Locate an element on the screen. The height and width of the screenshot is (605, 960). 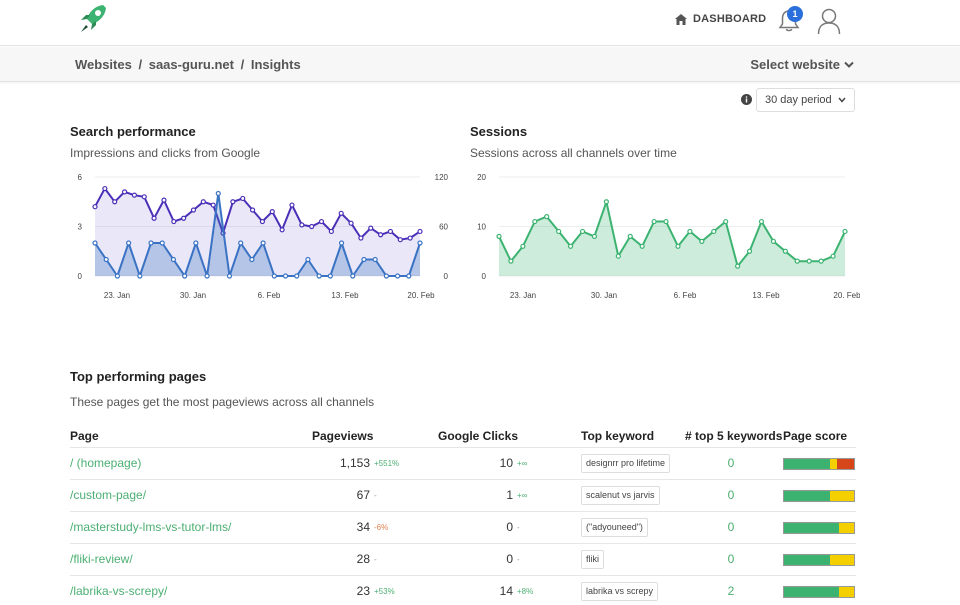
page-link: /fliki-review/ is located at coordinates (101, 559).